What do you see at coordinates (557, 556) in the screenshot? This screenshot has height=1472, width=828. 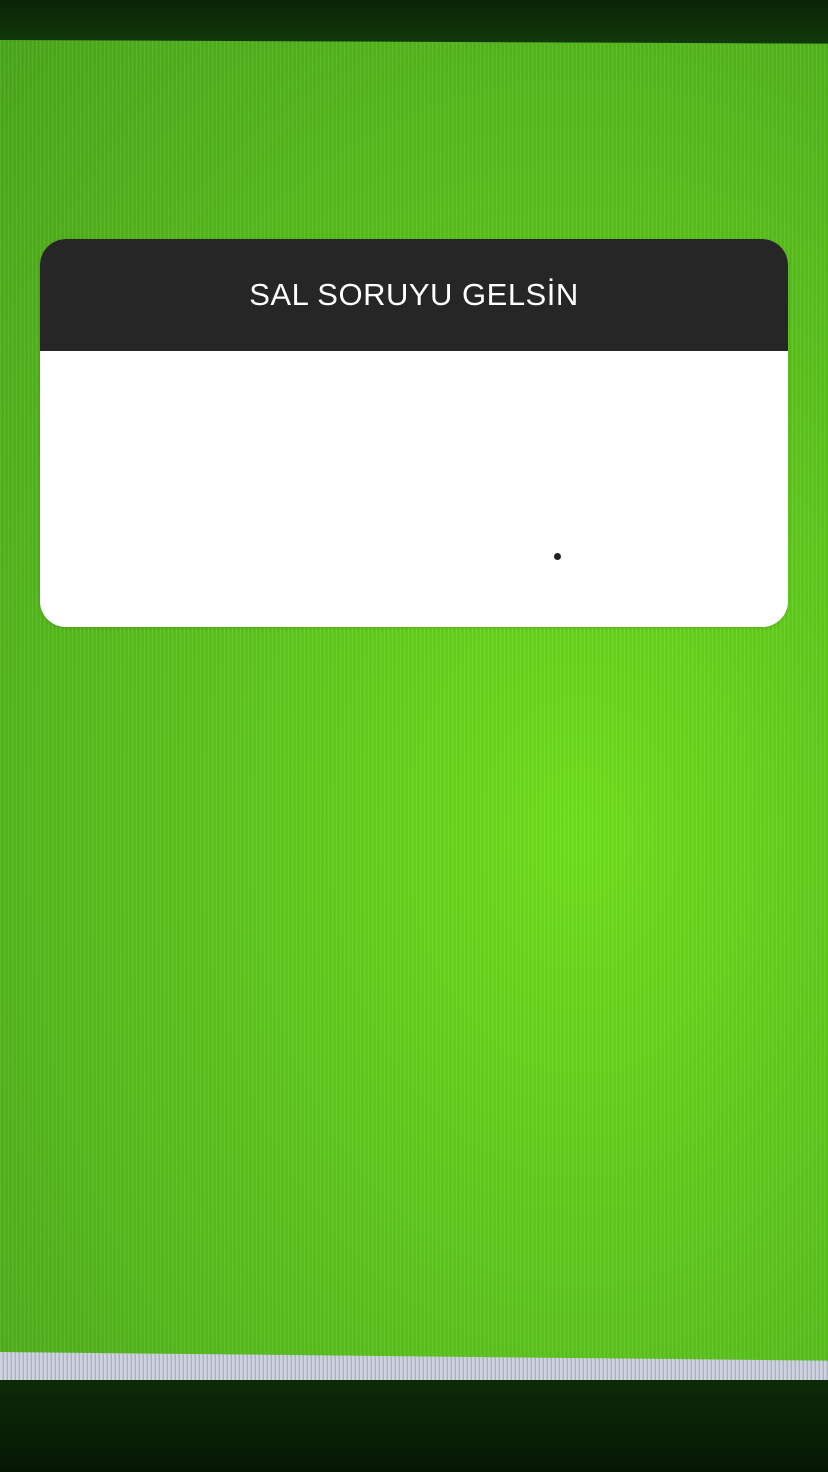 I see `text-cursor-dot` at bounding box center [557, 556].